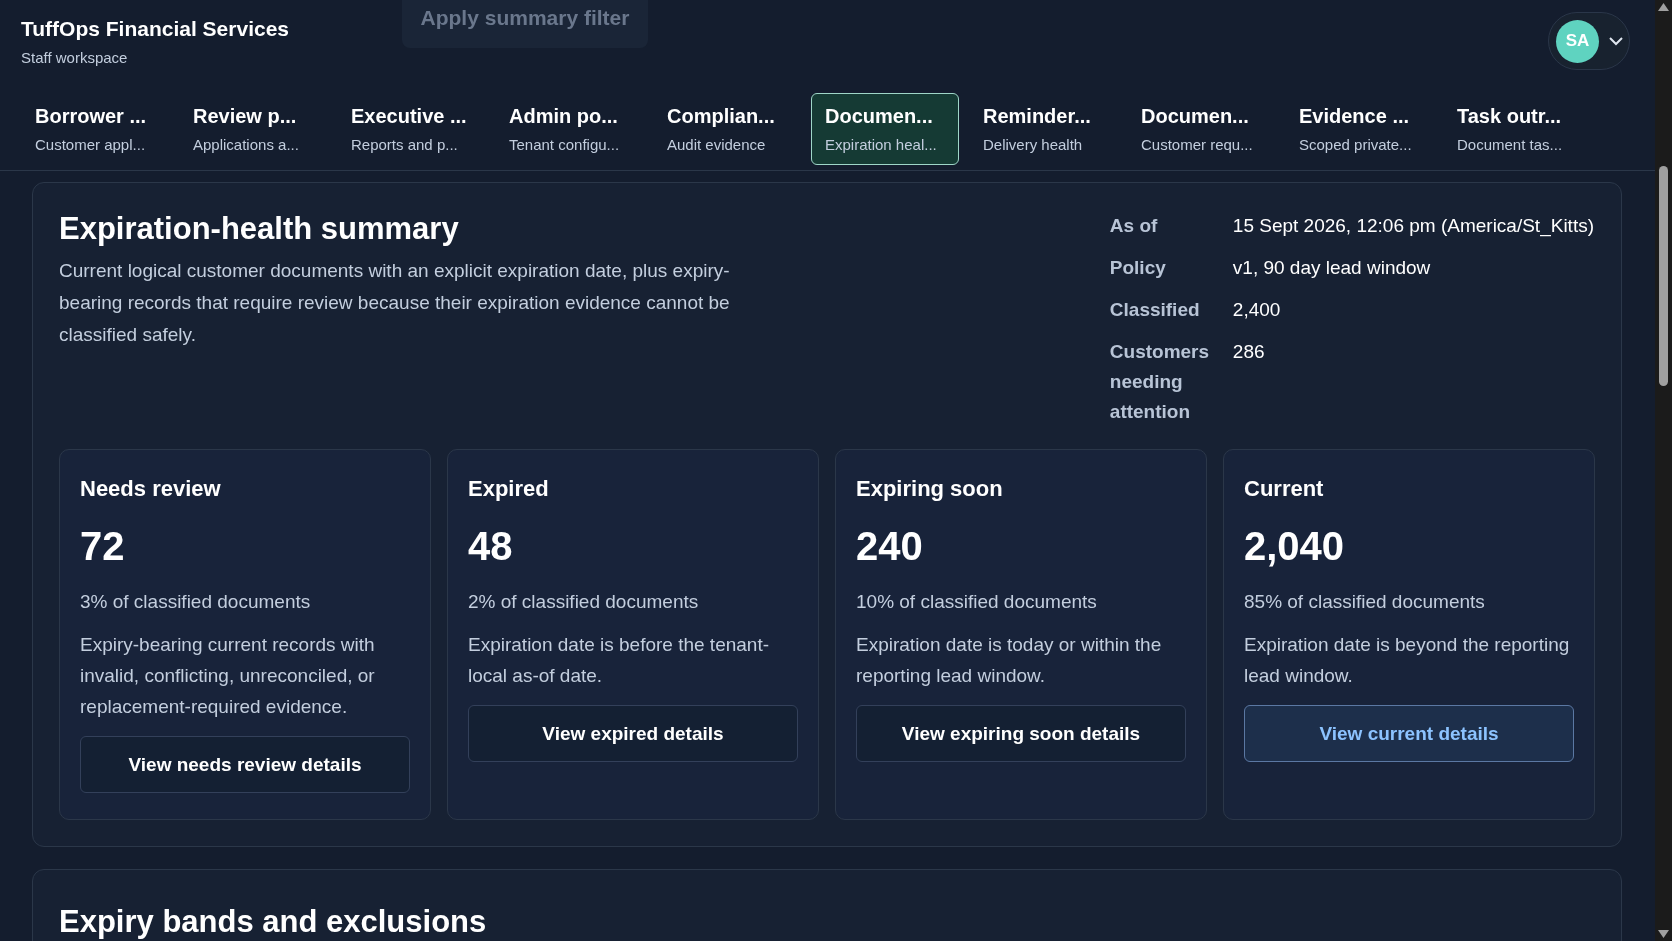 The height and width of the screenshot is (941, 1672). Describe the element at coordinates (929, 489) in the screenshot. I see `card-title: Expiring soon` at that location.